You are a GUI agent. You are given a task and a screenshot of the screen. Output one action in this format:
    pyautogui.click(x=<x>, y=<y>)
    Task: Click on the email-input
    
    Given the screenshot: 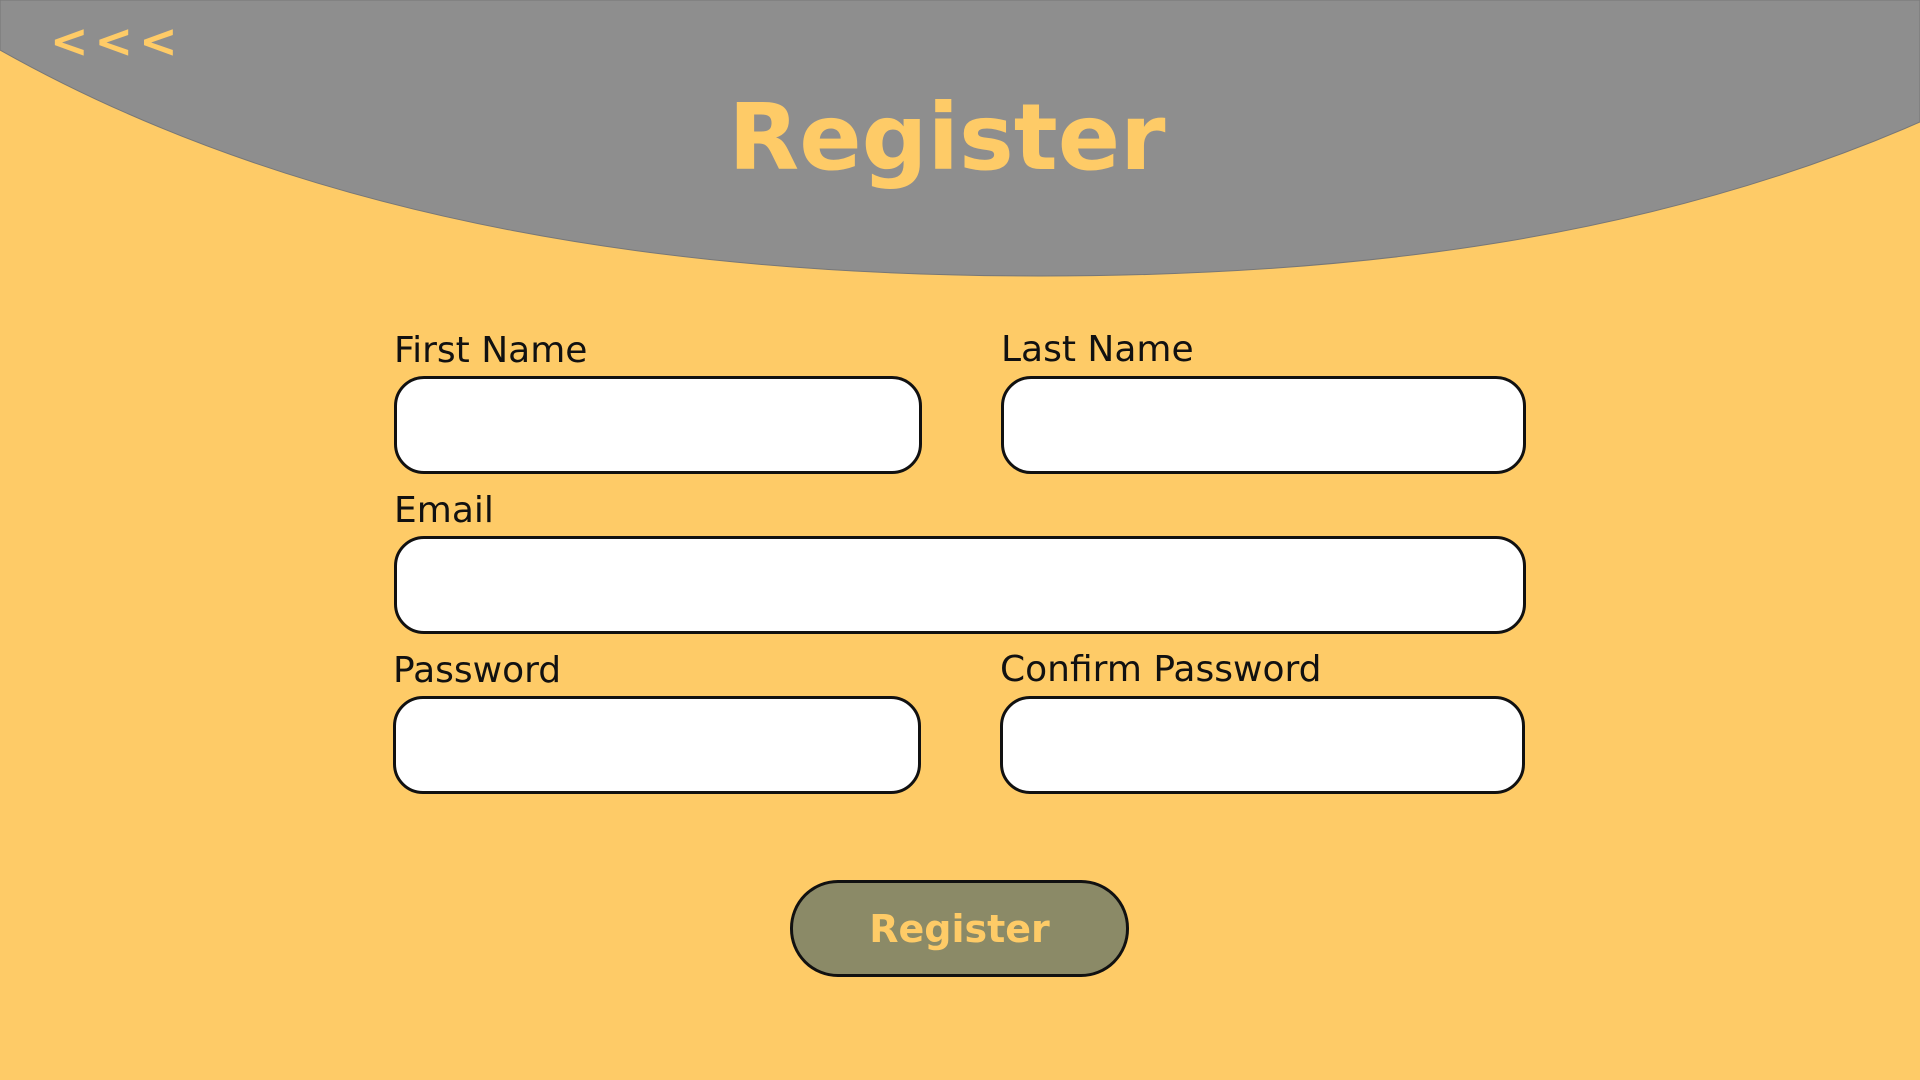 What is the action you would take?
    pyautogui.click(x=960, y=585)
    